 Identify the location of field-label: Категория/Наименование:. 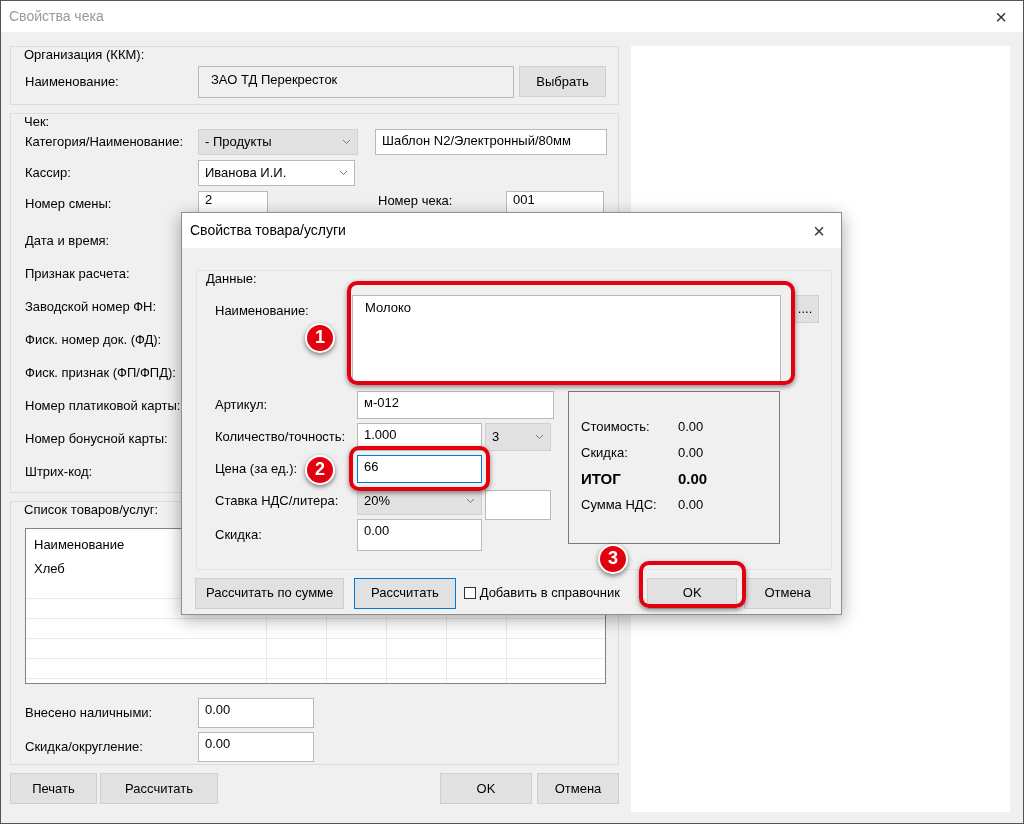
(105, 142).